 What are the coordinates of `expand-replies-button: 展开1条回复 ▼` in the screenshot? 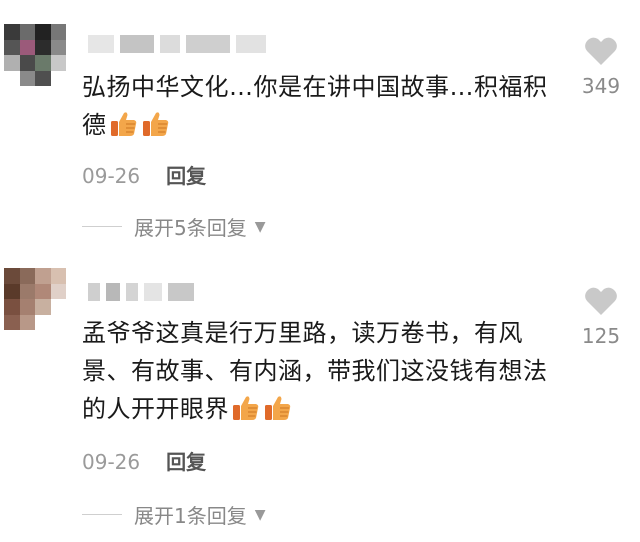 It's located at (174, 514).